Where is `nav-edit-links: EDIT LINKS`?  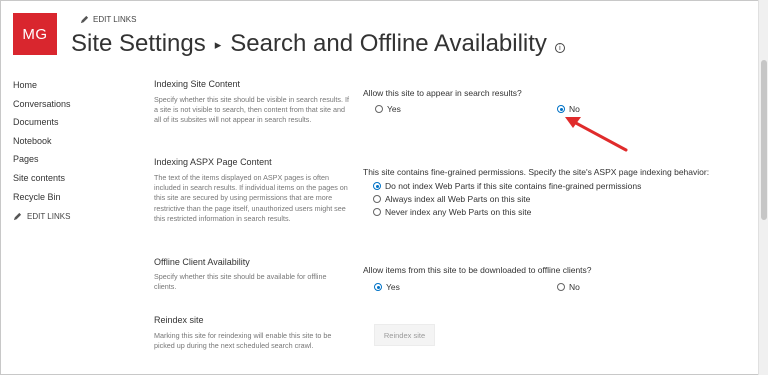
nav-edit-links: EDIT LINKS is located at coordinates (42, 216).